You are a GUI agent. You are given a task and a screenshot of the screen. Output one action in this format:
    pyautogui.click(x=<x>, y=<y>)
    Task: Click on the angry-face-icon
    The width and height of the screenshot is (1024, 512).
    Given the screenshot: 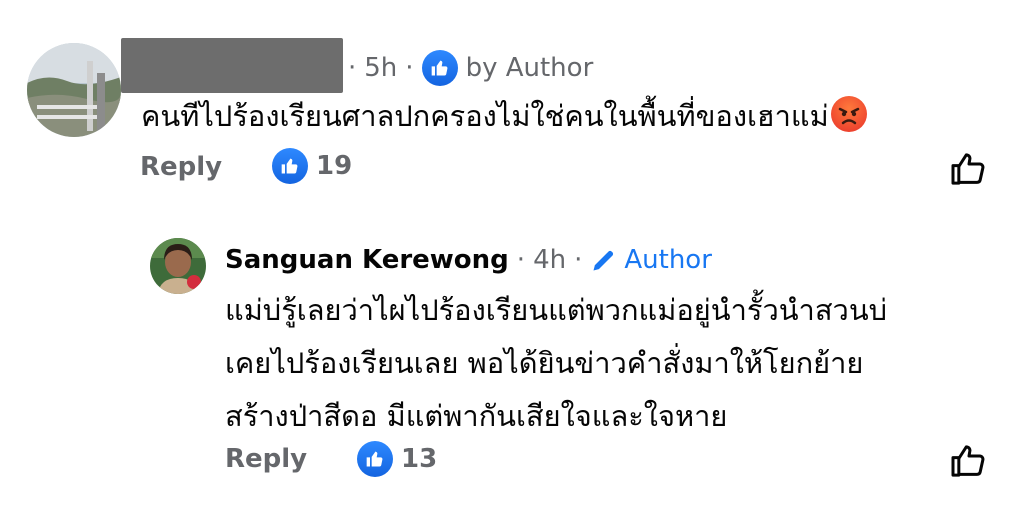 What is the action you would take?
    pyautogui.click(x=848, y=114)
    